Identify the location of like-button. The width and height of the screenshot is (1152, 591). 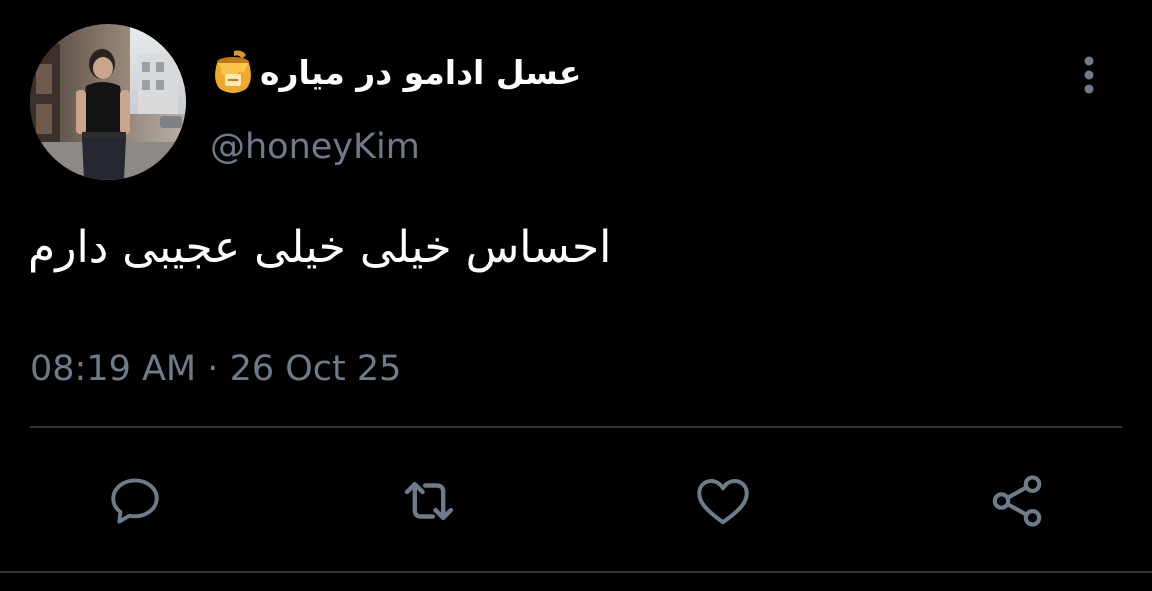
(723, 501).